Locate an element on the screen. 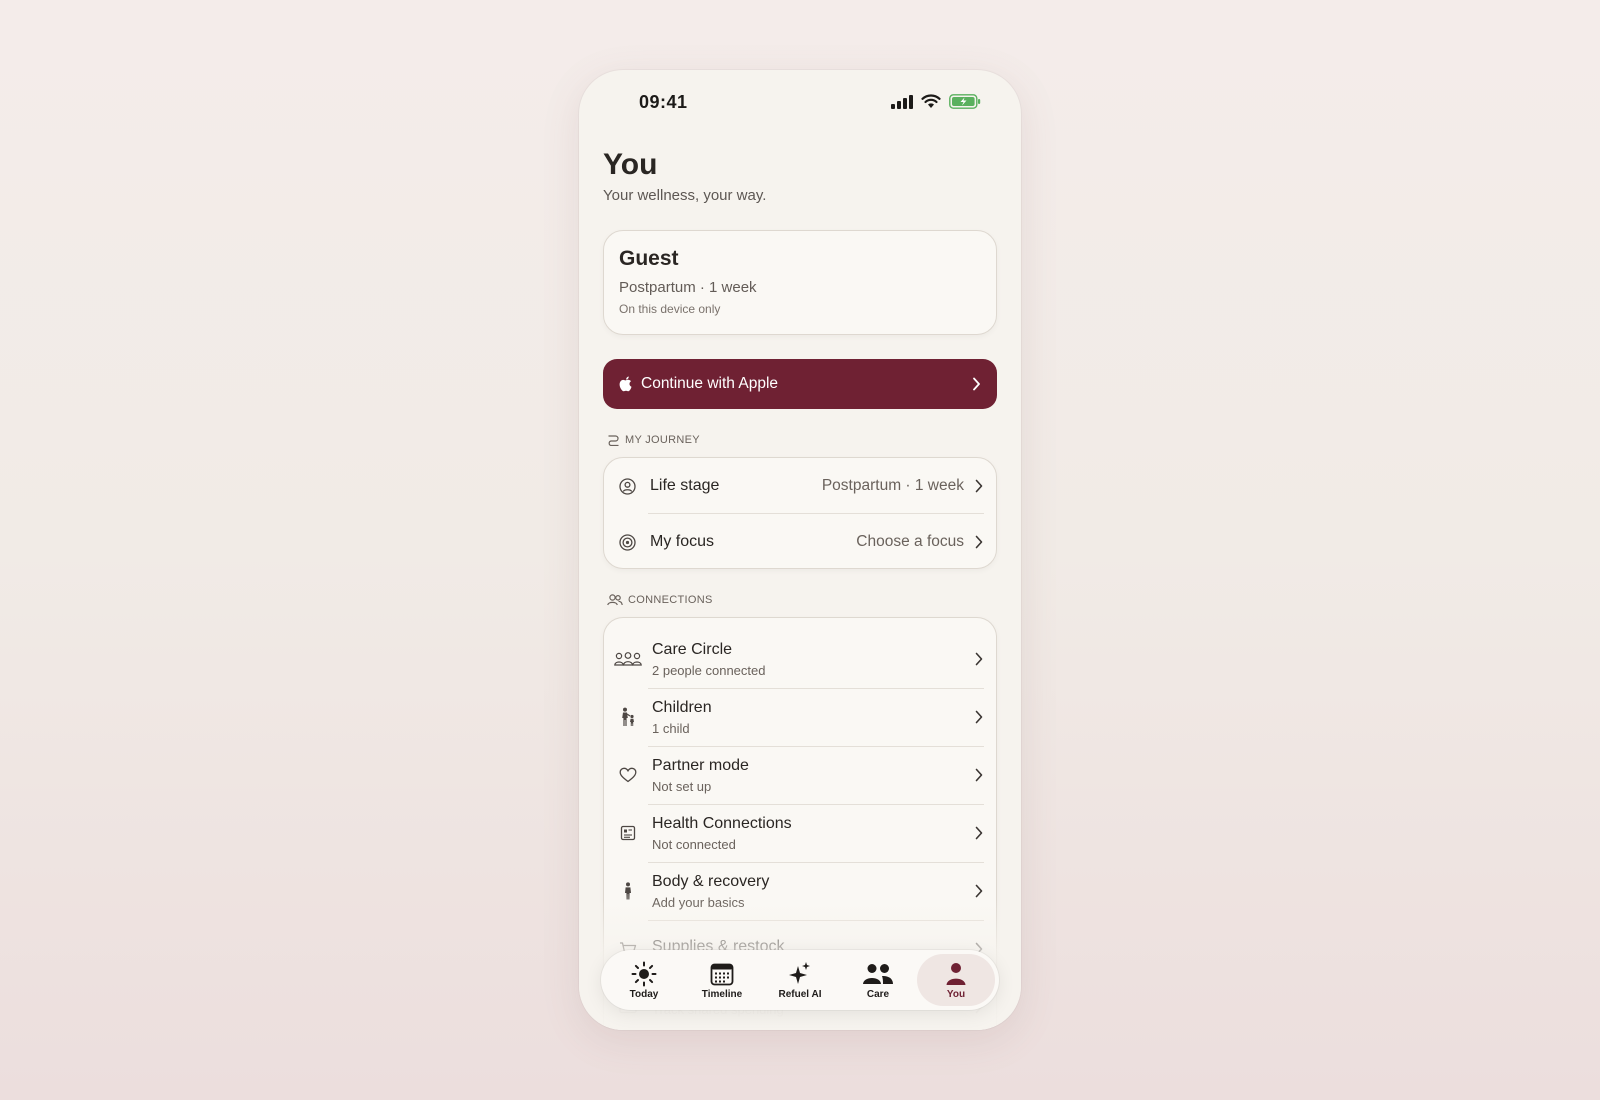 The width and height of the screenshot is (1600, 1100). wifi-icon is located at coordinates (931, 101).